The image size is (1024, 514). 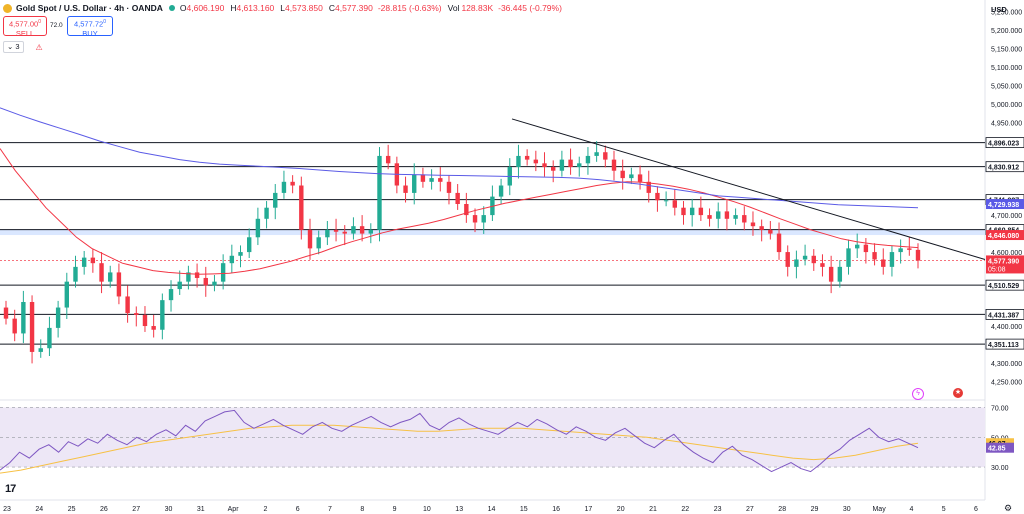 What do you see at coordinates (7, 8) in the screenshot?
I see `gold-logo-icon` at bounding box center [7, 8].